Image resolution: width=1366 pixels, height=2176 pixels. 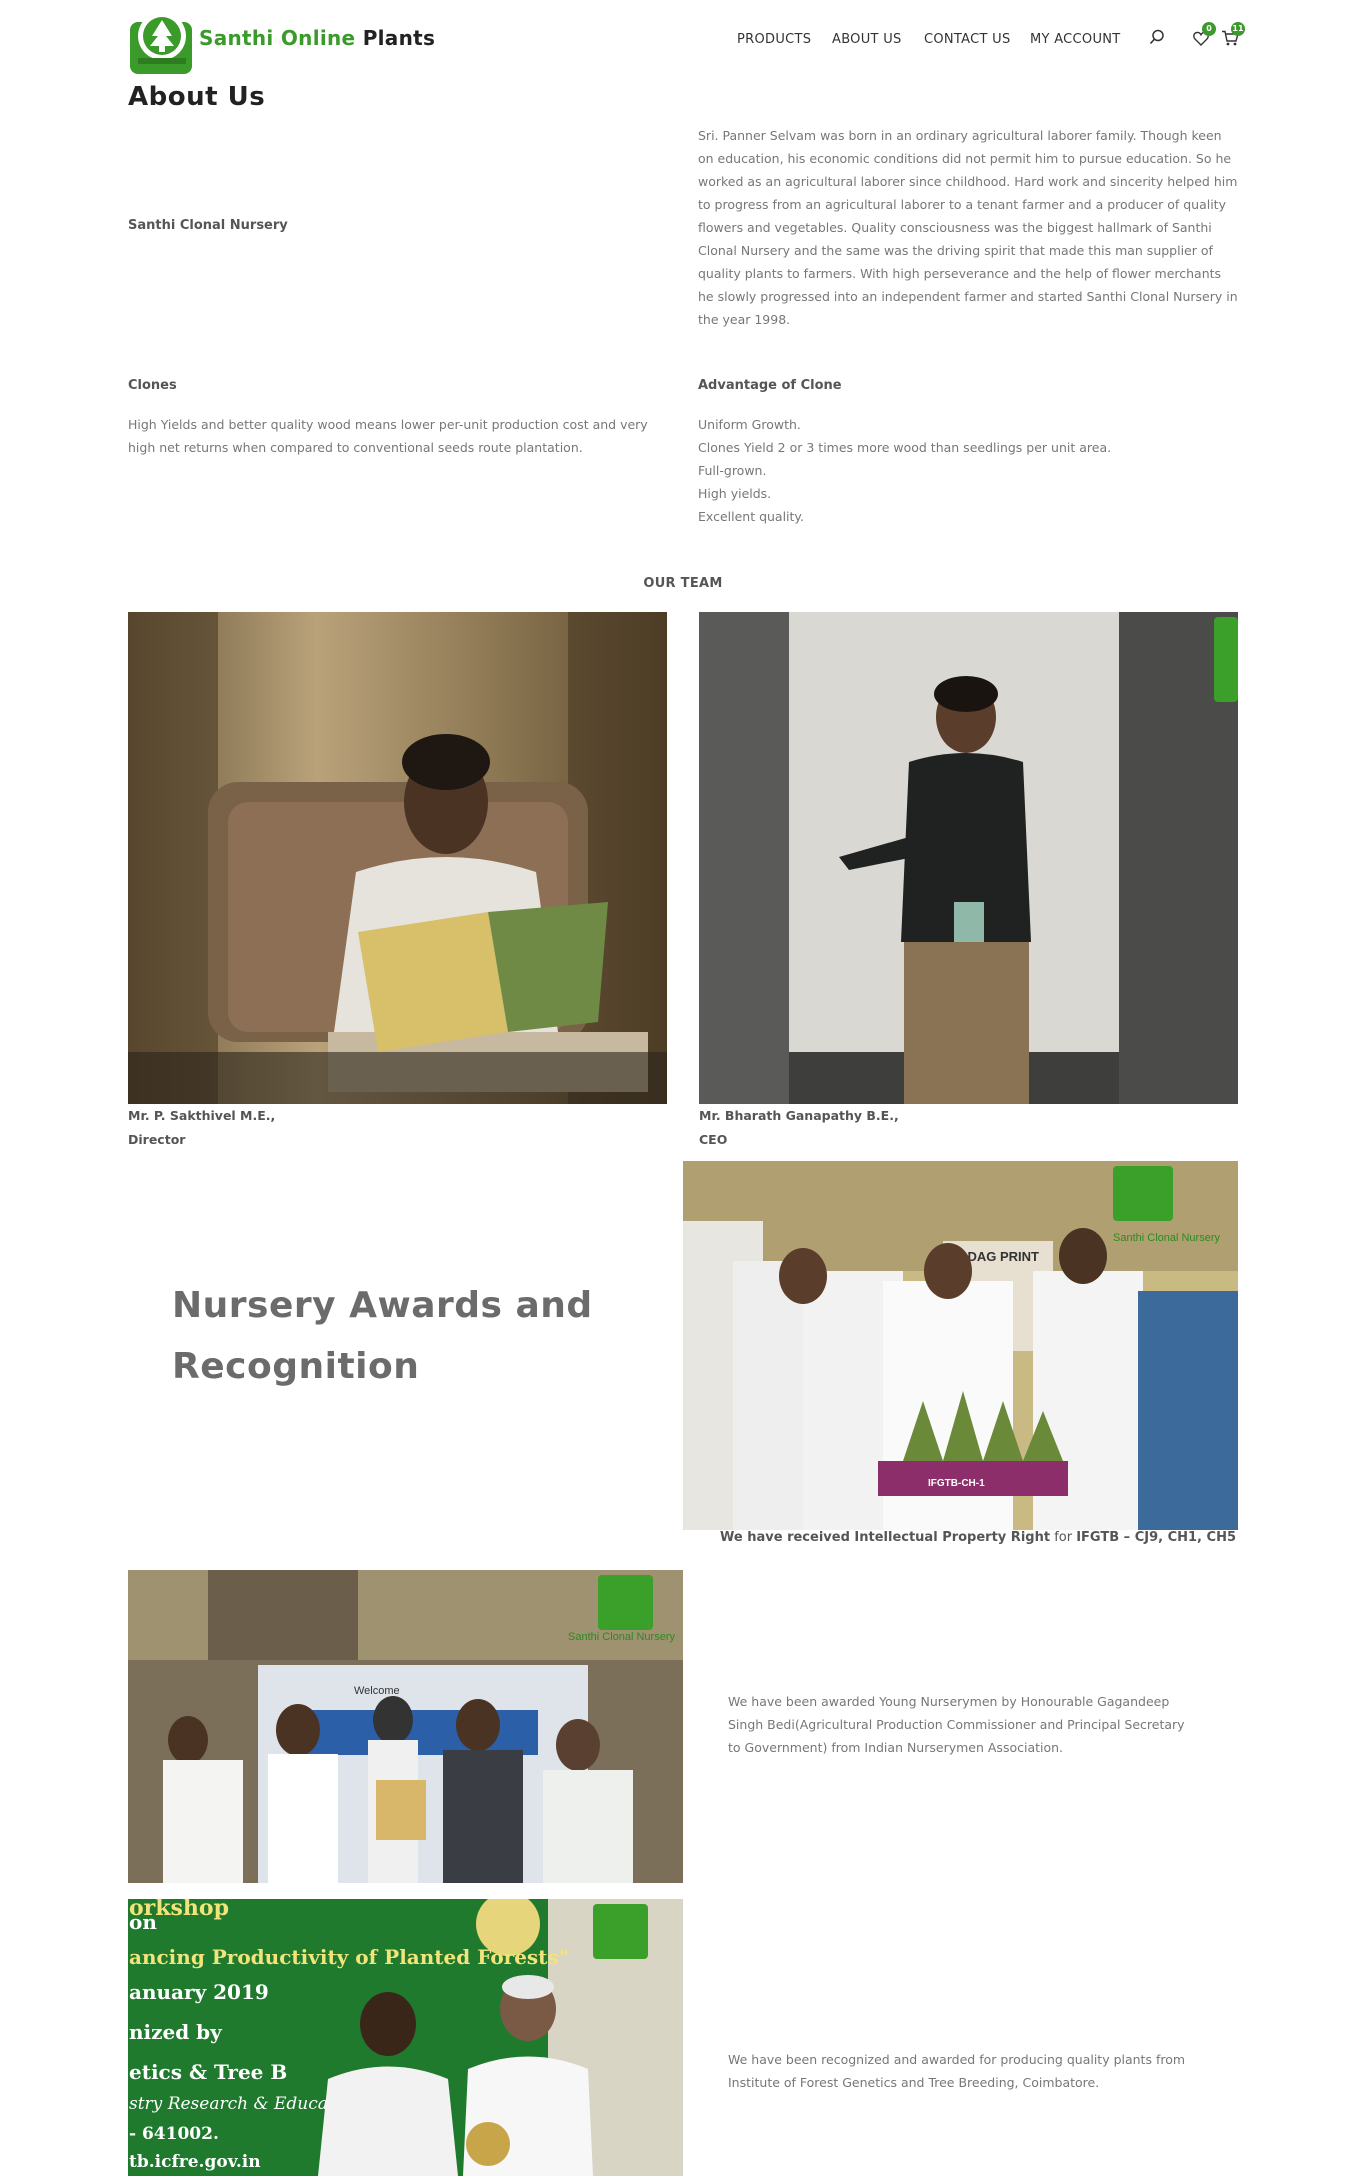 What do you see at coordinates (1156, 1537) in the screenshot?
I see `ip-caption-bold2: IFGTB – CJ9, CH1, CH5` at bounding box center [1156, 1537].